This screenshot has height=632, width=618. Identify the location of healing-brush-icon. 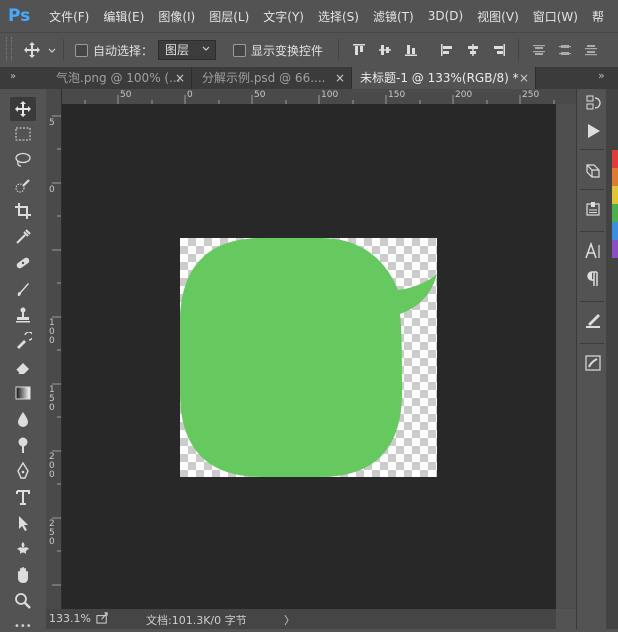
(23, 263).